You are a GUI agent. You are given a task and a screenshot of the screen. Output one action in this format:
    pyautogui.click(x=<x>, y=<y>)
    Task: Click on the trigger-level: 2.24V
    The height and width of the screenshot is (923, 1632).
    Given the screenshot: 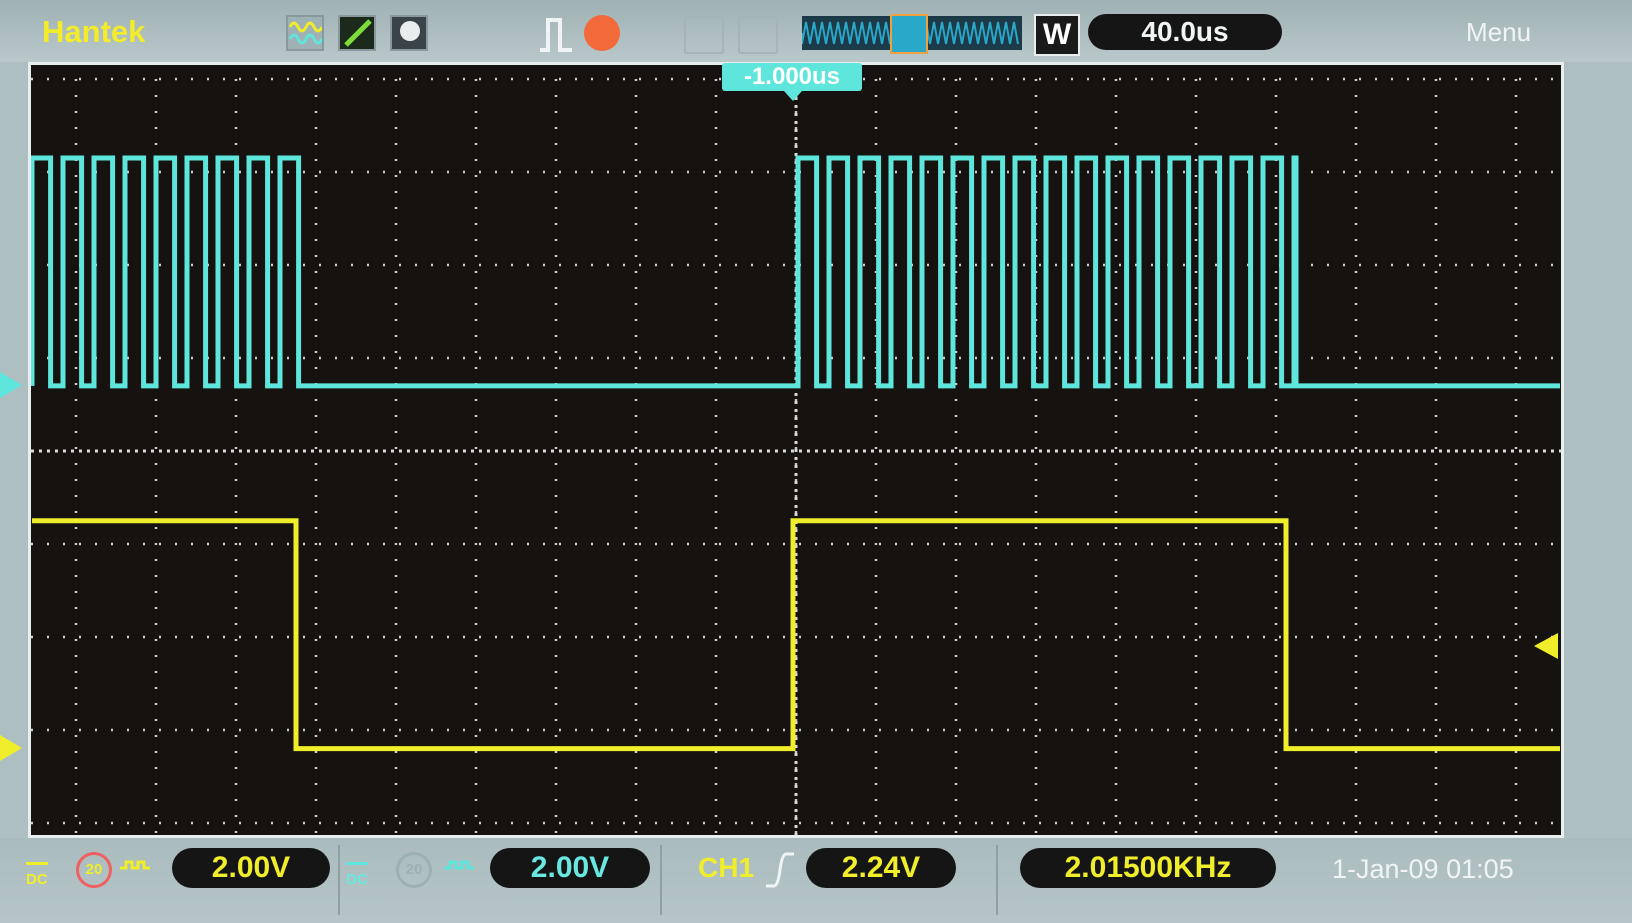 What is the action you would take?
    pyautogui.click(x=881, y=868)
    